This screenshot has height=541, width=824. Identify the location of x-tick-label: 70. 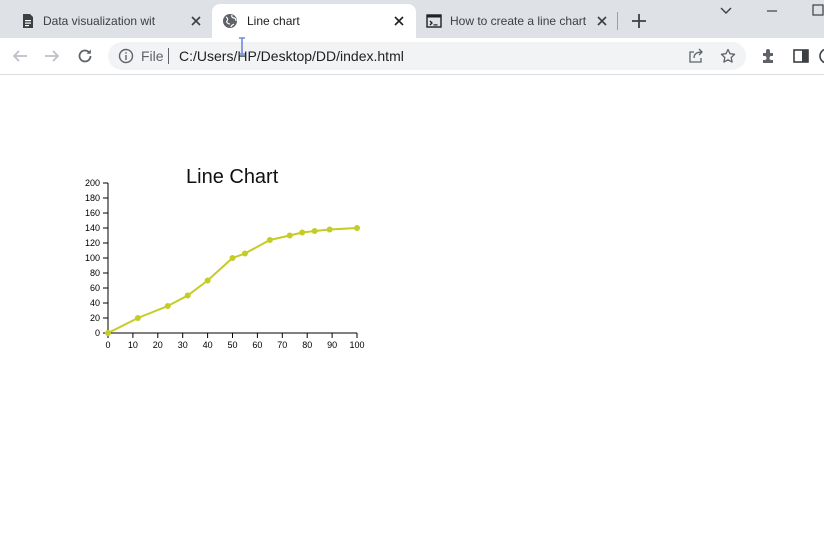
(282, 345).